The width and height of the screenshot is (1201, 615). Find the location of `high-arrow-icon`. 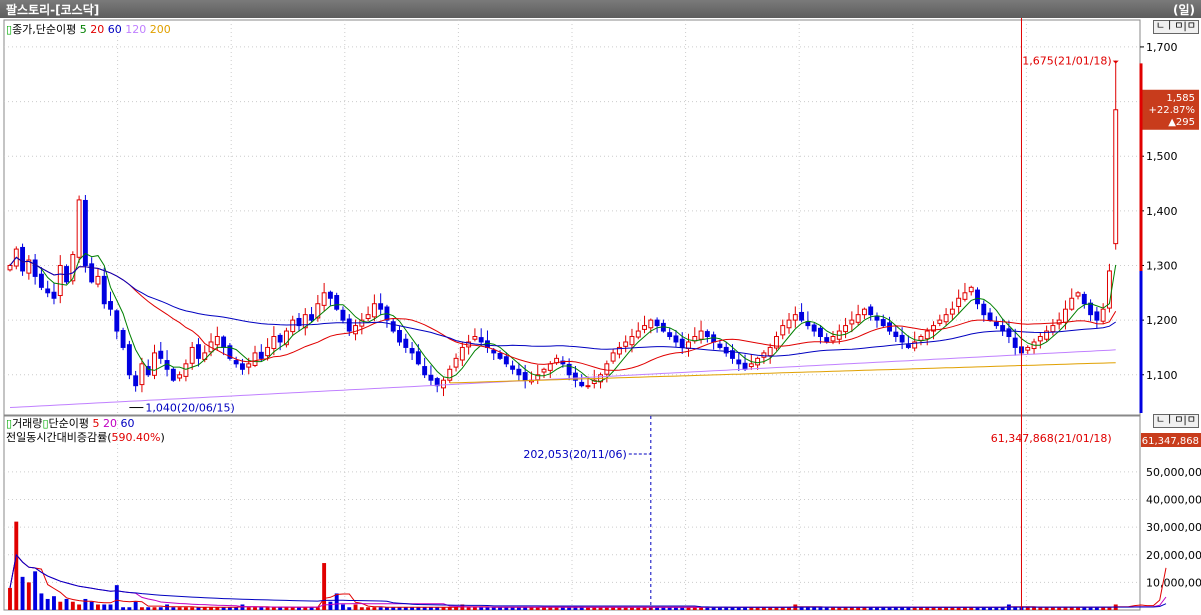

high-arrow-icon is located at coordinates (1115, 62).